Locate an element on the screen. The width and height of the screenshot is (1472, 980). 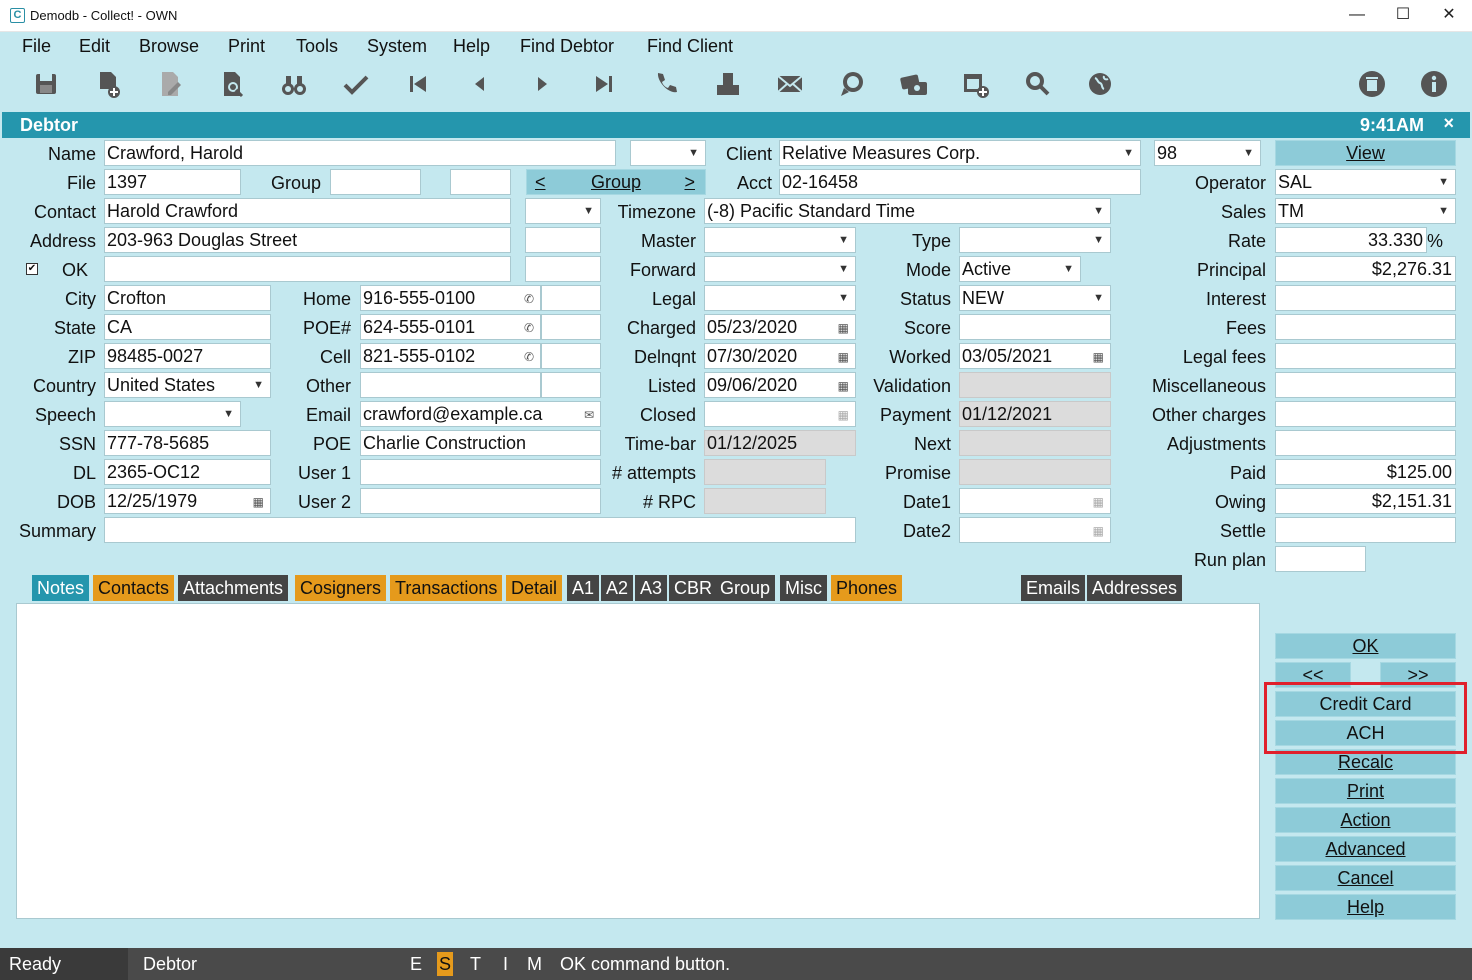
tab-a1: A1 is located at coordinates (583, 588).